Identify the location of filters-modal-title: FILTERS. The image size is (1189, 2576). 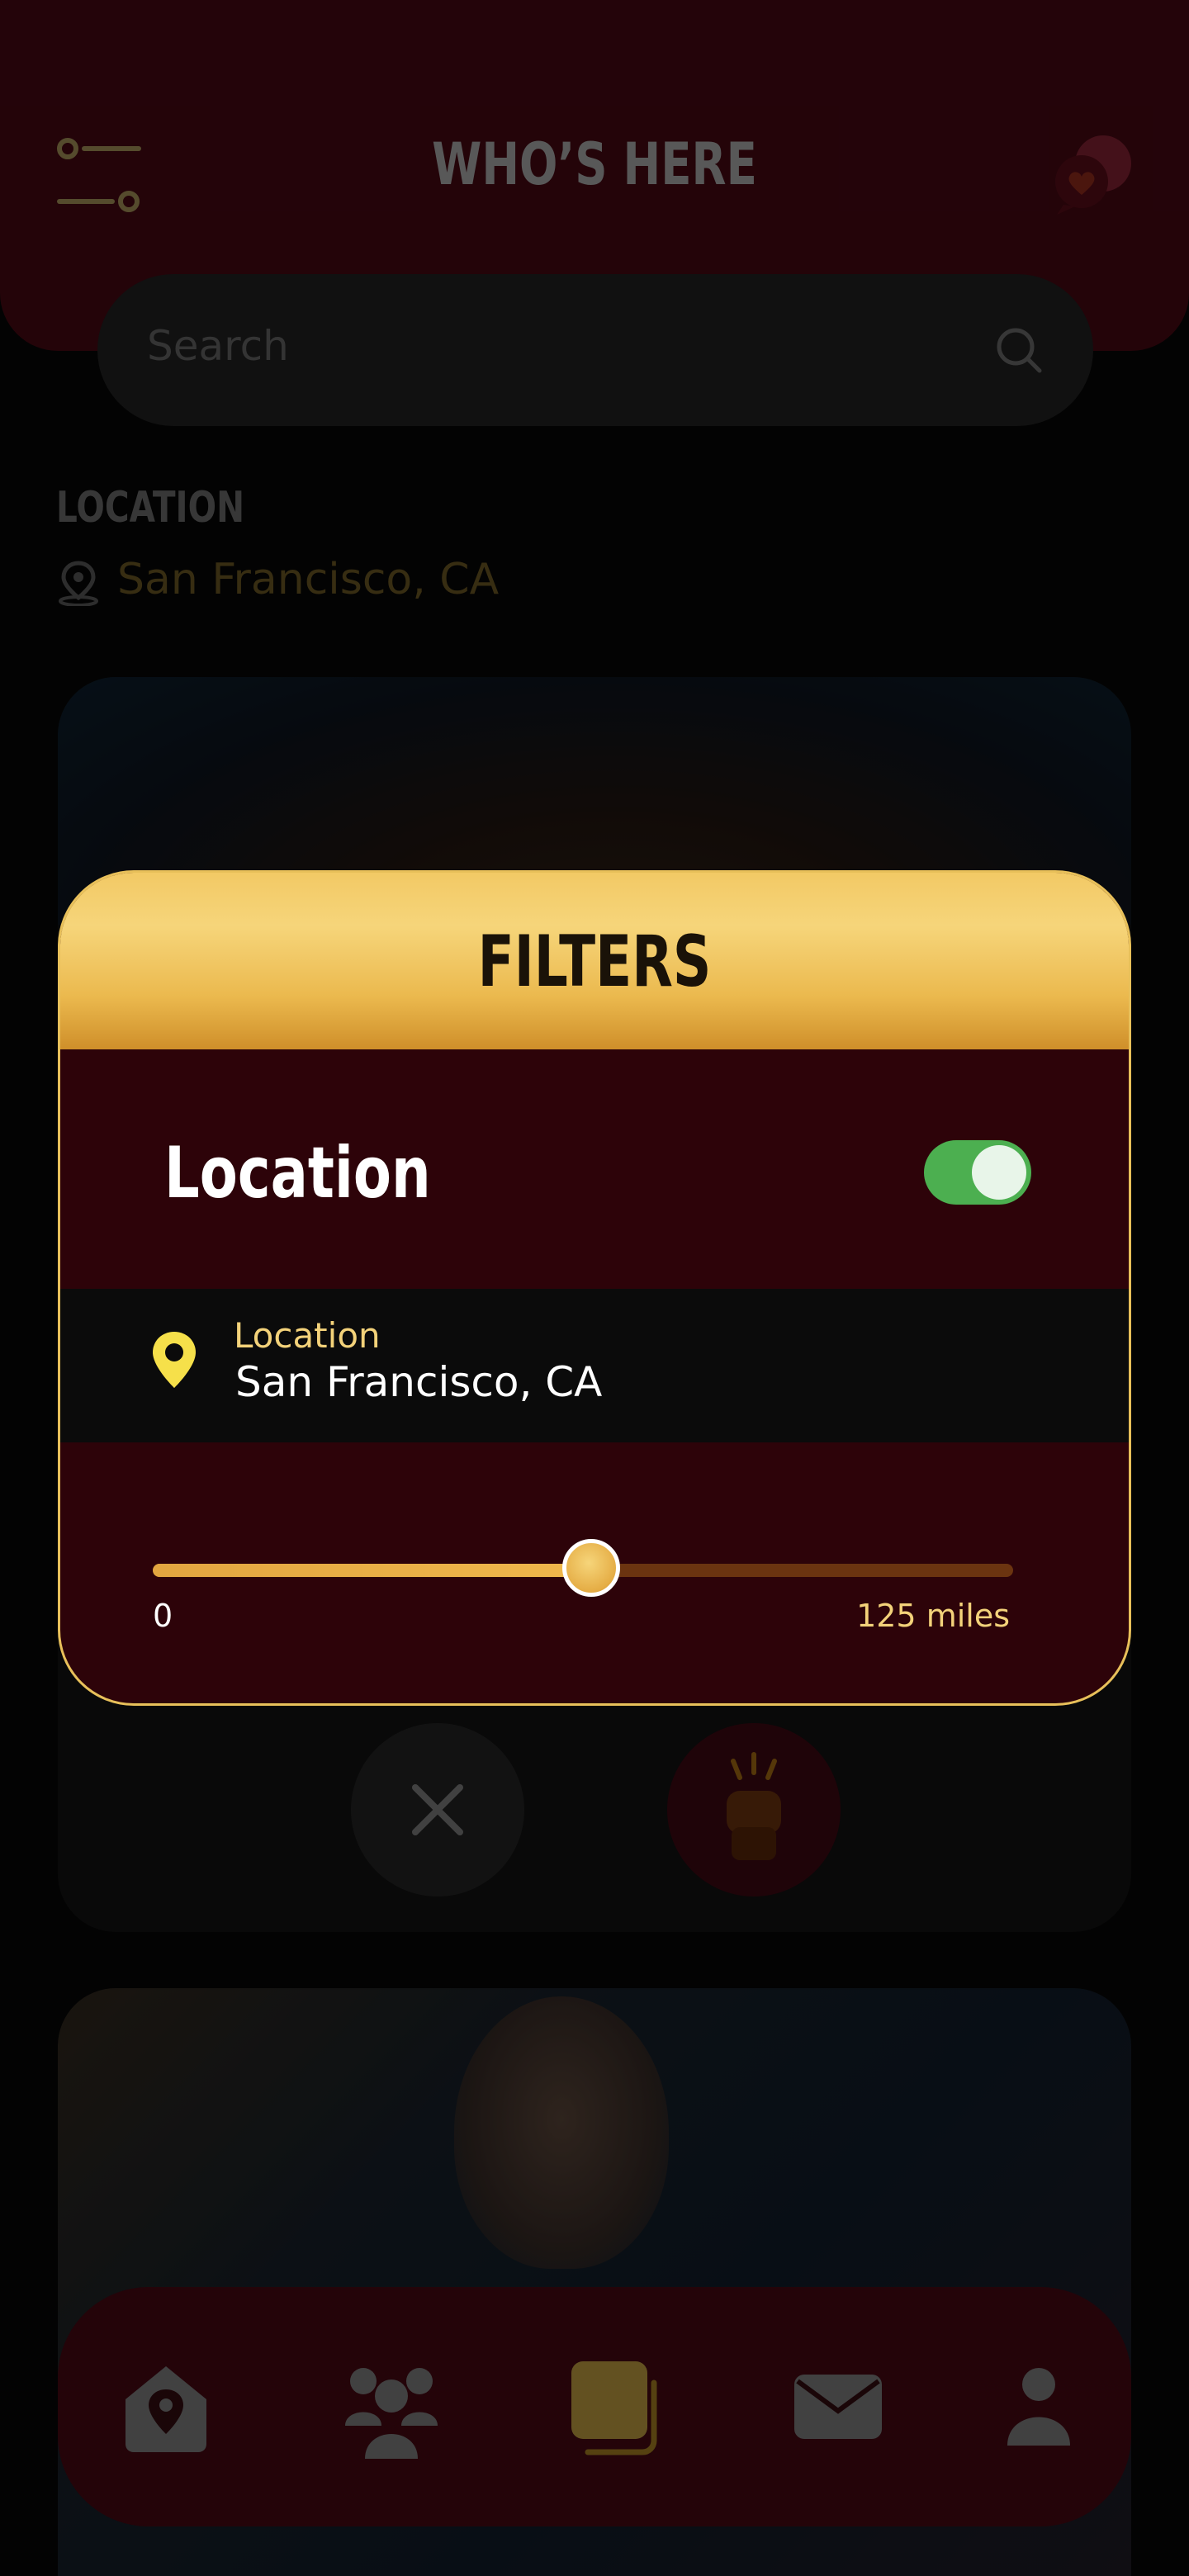
(594, 962).